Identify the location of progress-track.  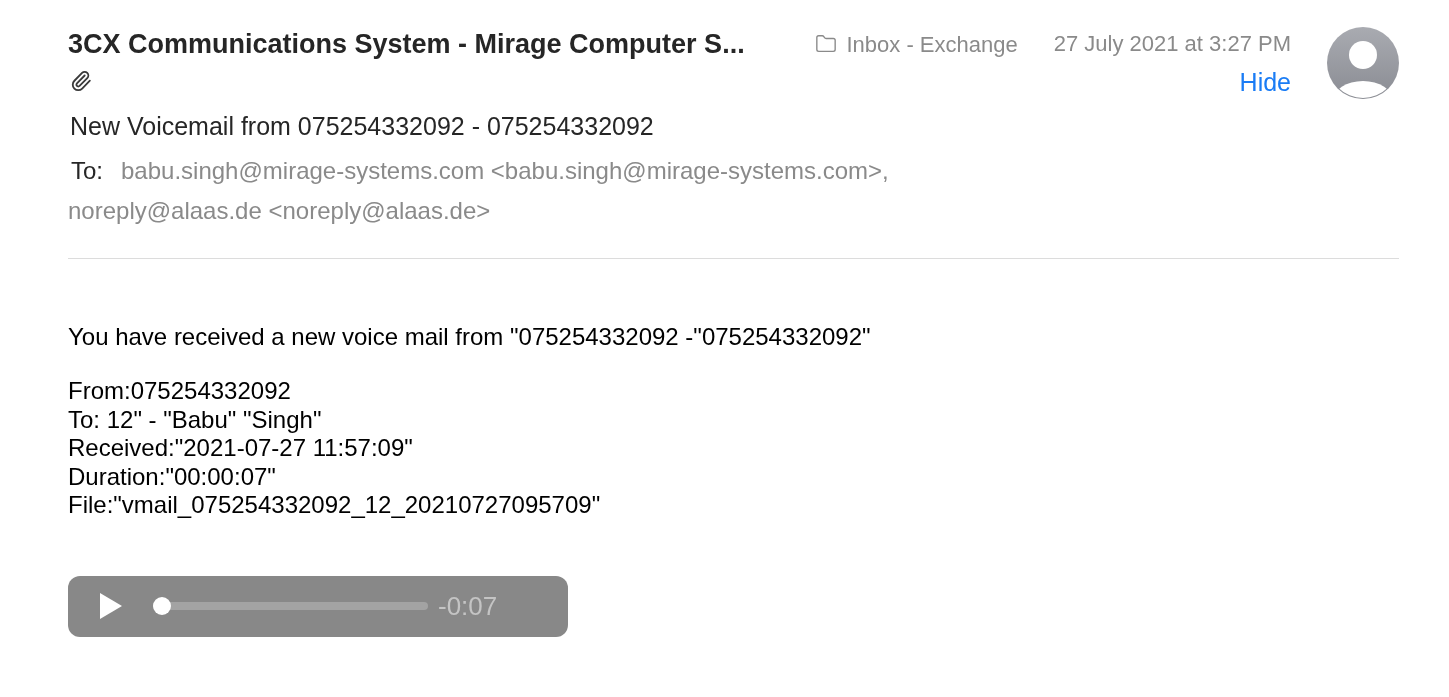
(290, 606).